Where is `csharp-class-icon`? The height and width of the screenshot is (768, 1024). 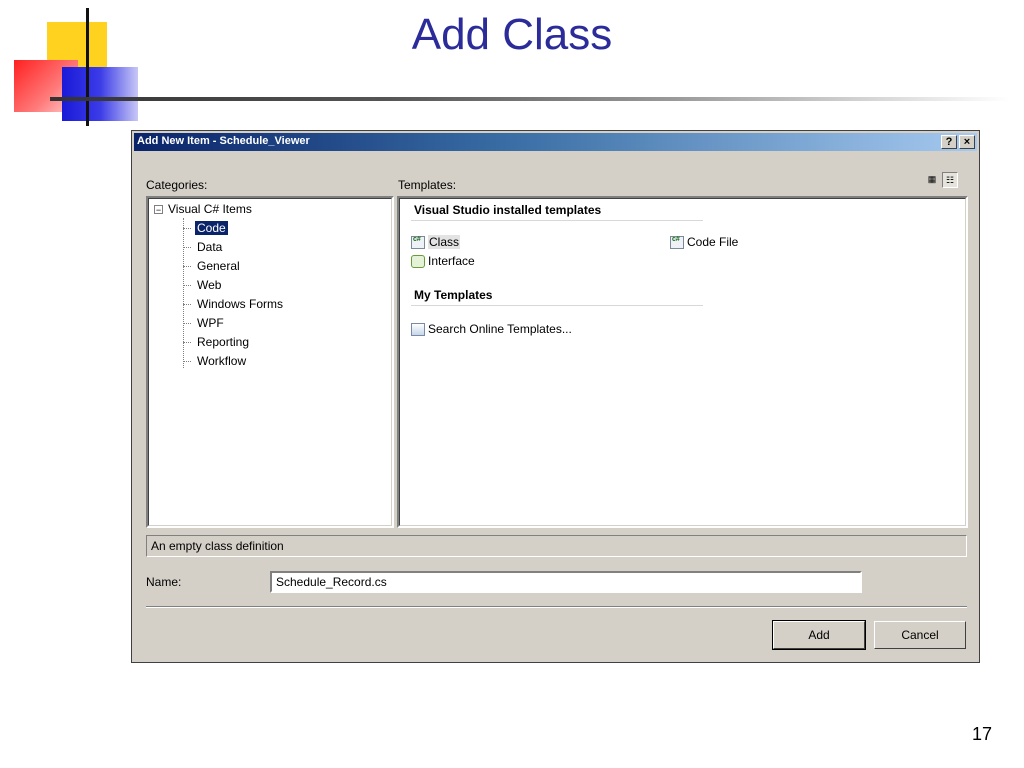
csharp-class-icon is located at coordinates (418, 242).